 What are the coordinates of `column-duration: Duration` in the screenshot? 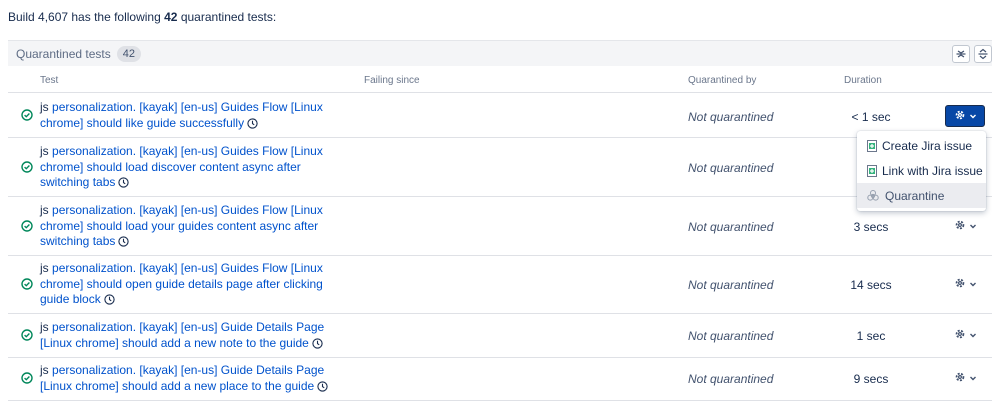 It's located at (863, 80).